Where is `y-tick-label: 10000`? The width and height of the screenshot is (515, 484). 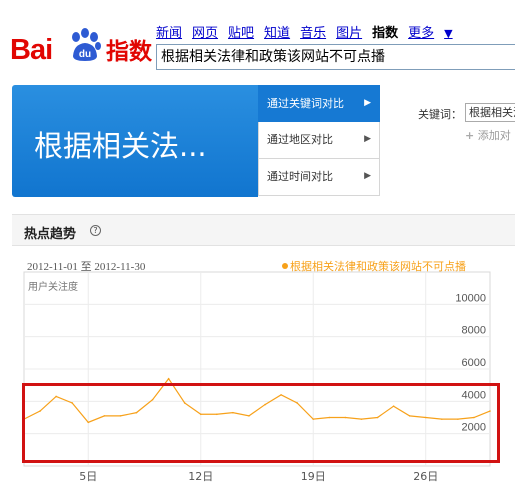
y-tick-label: 10000 is located at coordinates (470, 298).